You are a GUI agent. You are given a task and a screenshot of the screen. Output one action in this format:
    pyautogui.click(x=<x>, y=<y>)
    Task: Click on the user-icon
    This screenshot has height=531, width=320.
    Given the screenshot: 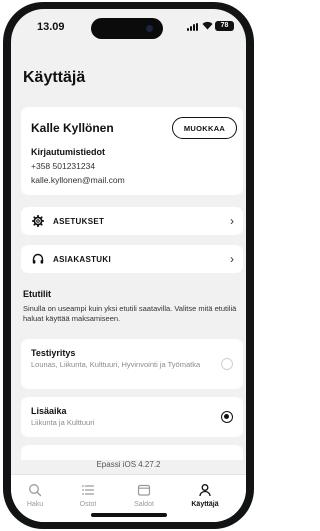 What is the action you would take?
    pyautogui.click(x=205, y=490)
    